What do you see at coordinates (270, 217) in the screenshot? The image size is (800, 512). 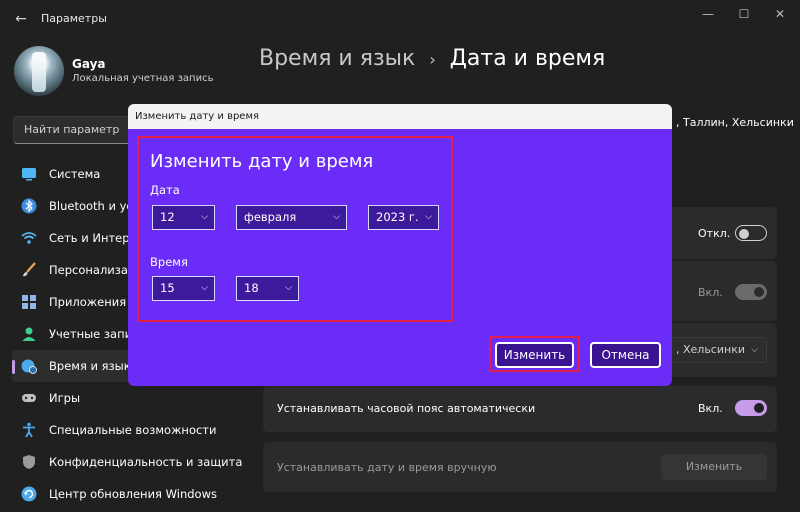 I see `month-value: февраля` at bounding box center [270, 217].